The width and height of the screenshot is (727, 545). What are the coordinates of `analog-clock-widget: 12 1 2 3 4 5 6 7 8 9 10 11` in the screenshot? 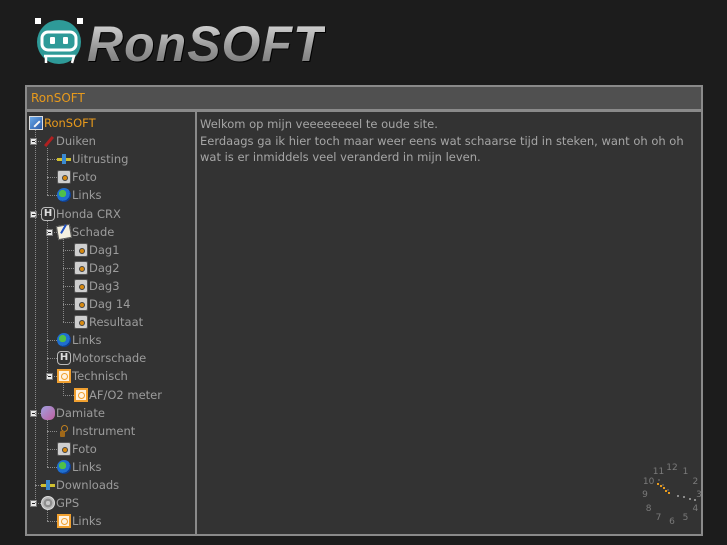 It's located at (670, 495).